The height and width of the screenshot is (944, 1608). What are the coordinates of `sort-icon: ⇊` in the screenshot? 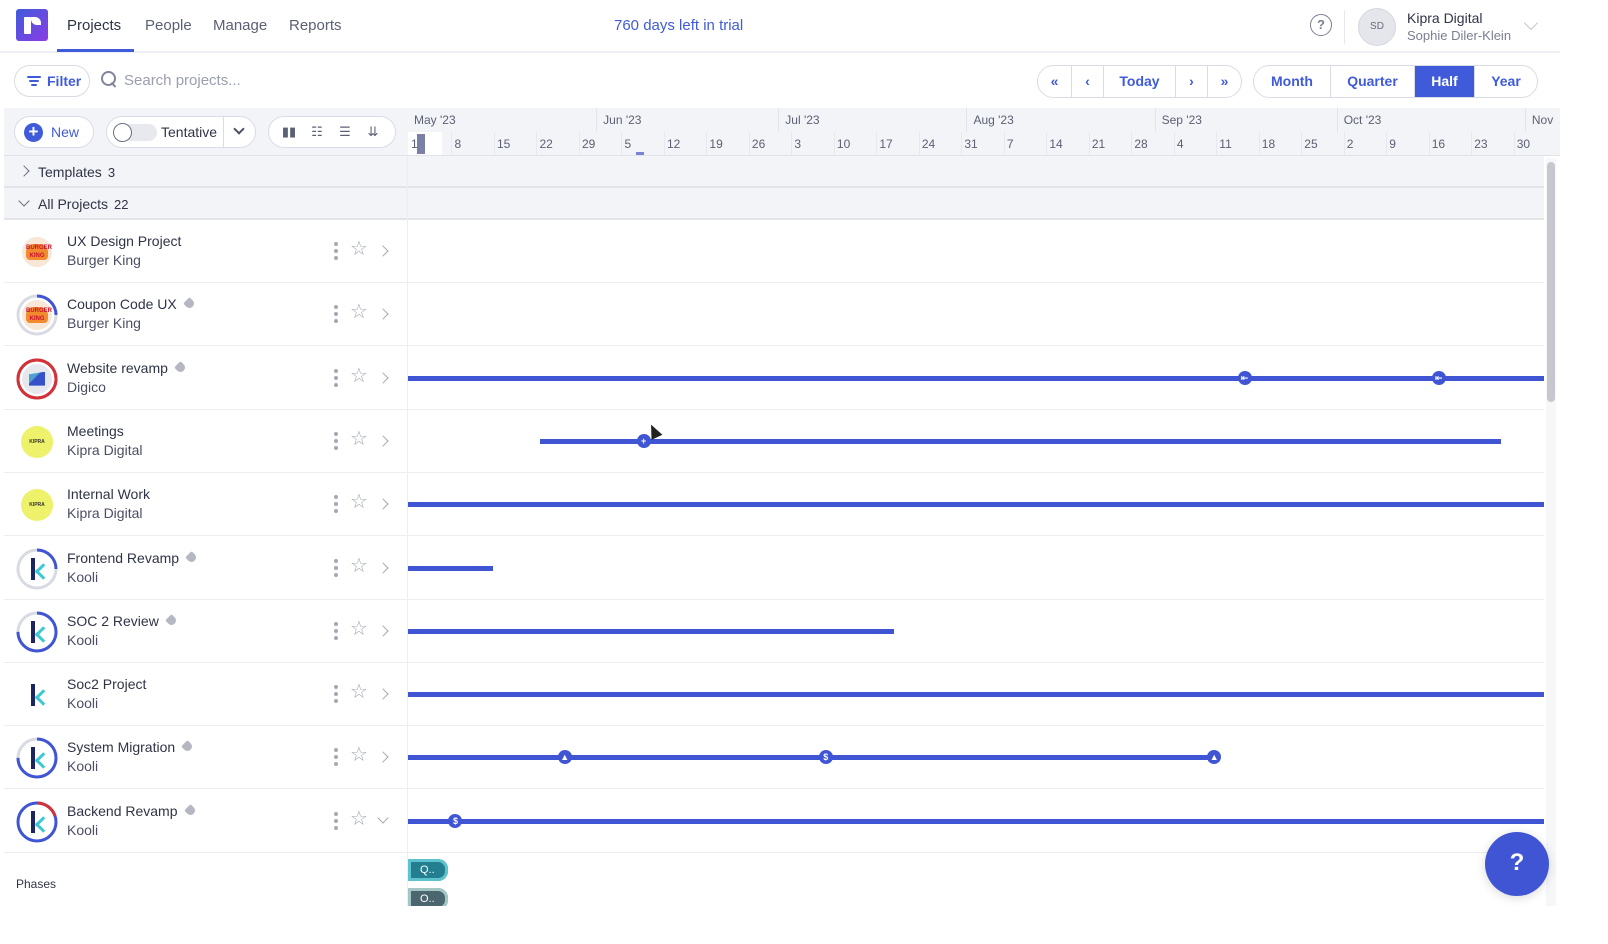 It's located at (373, 132).